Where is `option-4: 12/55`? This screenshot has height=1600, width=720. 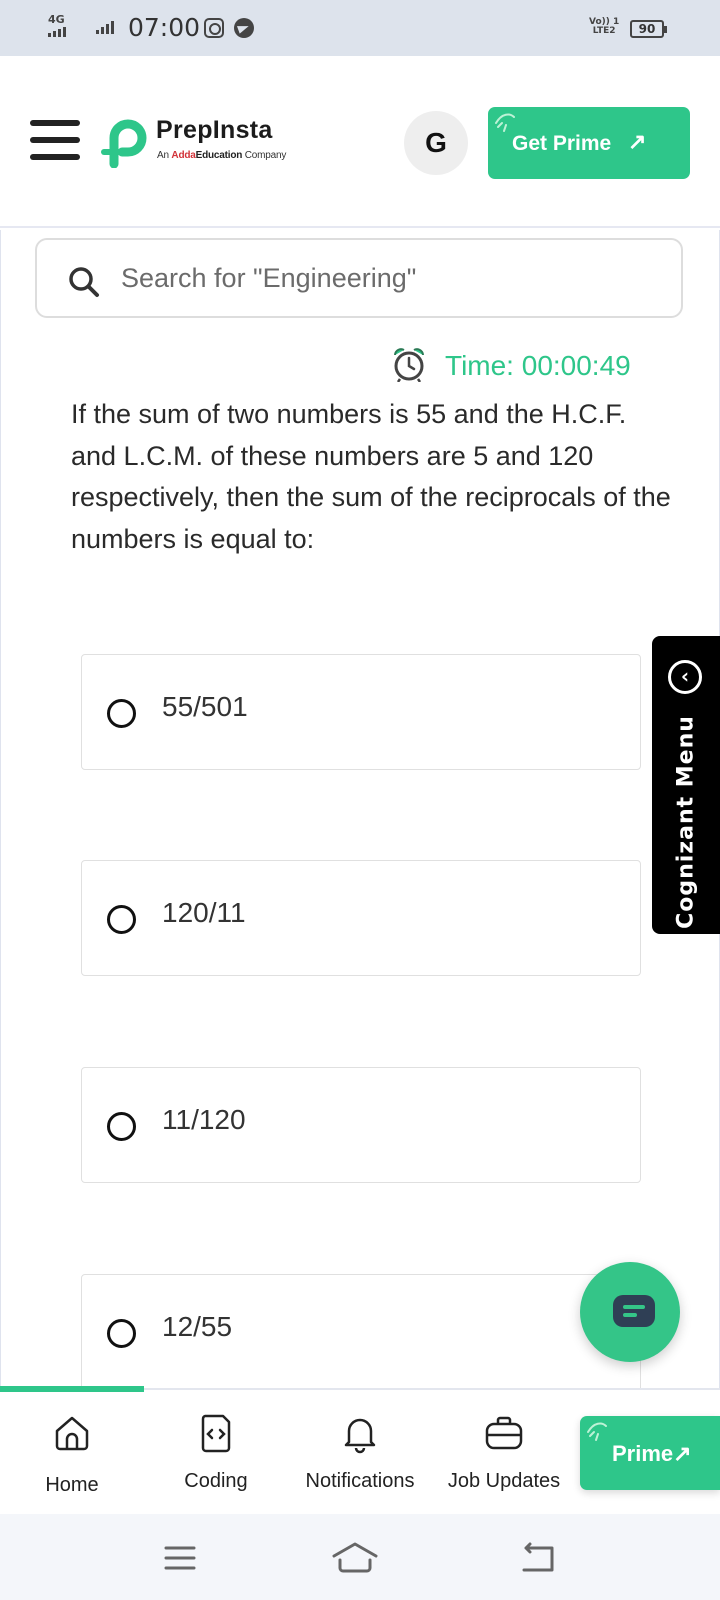 option-4: 12/55 is located at coordinates (361, 1339).